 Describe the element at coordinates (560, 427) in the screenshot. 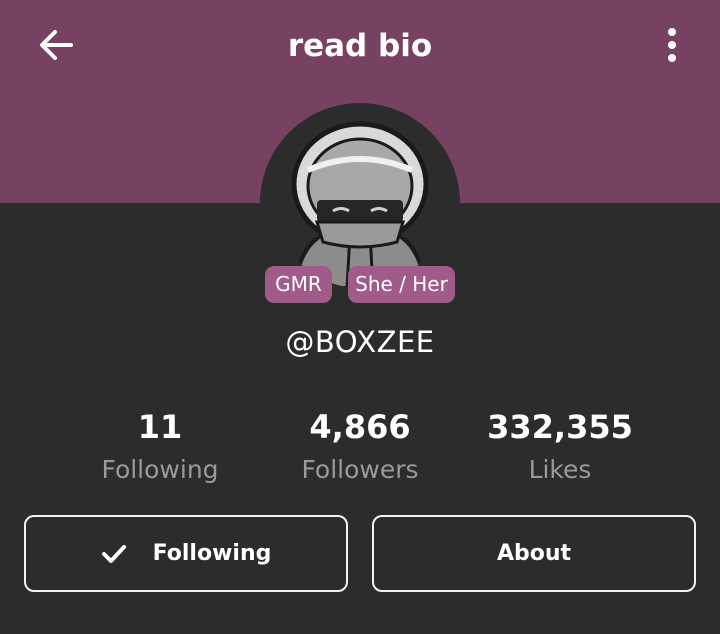

I see `likes-count: 332,355` at that location.